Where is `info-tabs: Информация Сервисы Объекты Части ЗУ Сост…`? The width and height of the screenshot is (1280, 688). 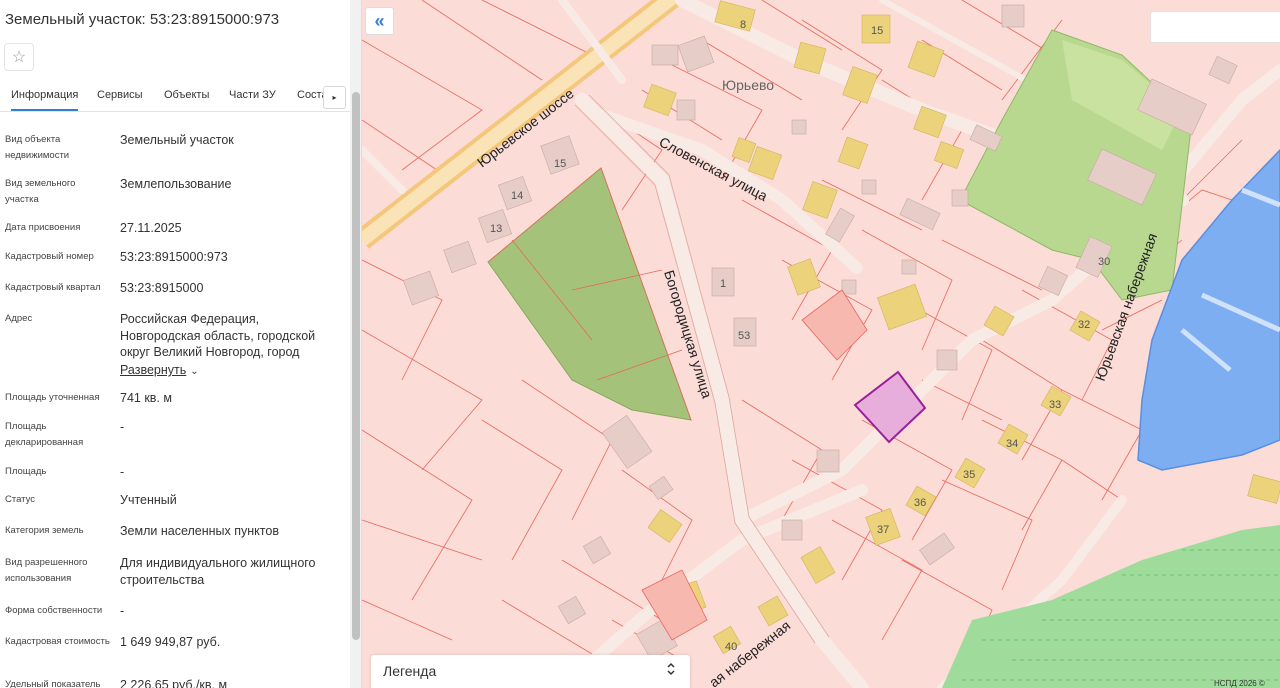
info-tabs: Информация Сервисы Объекты Части ЗУ Сост… is located at coordinates (175, 97).